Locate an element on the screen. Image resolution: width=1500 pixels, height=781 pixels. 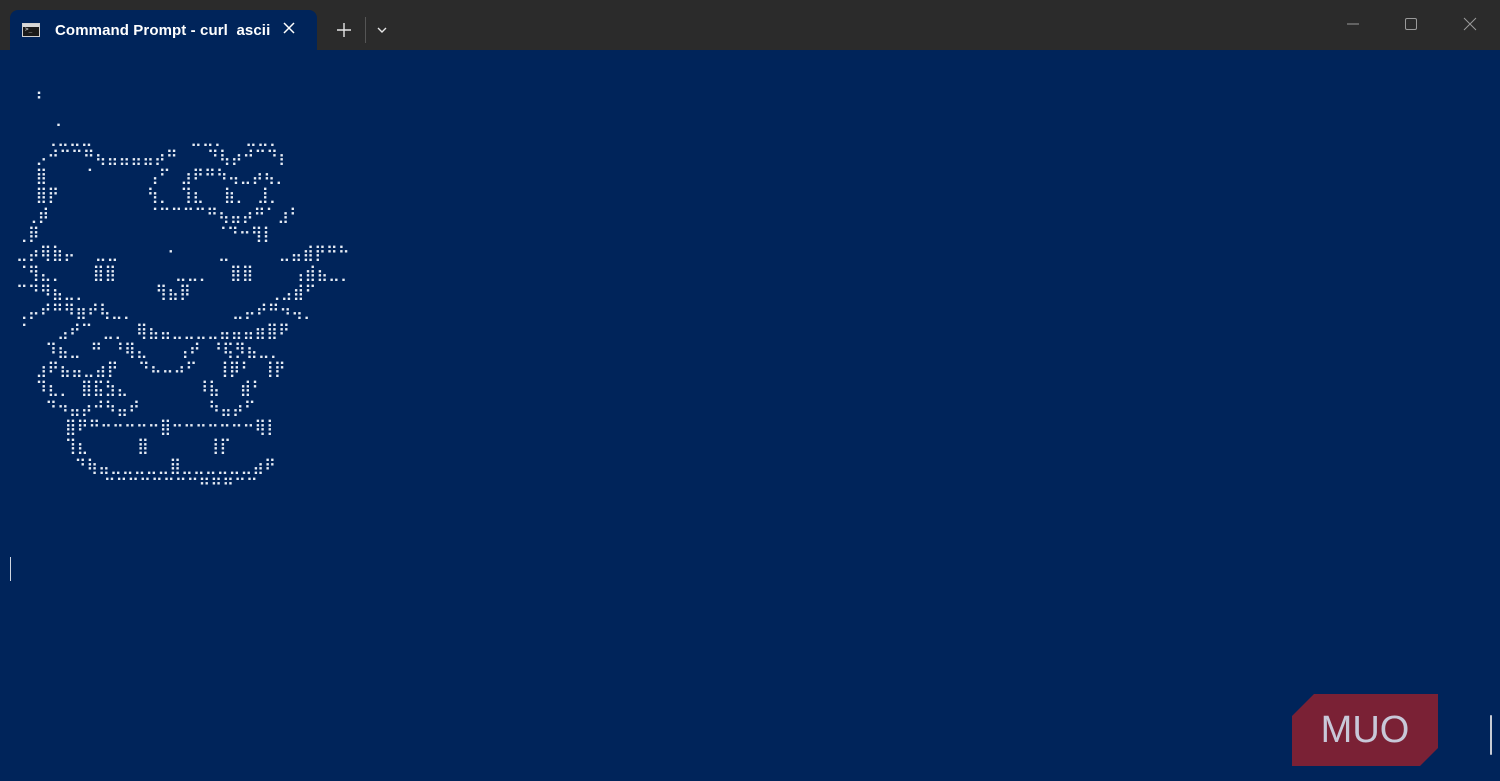
tab-divider is located at coordinates (365, 30).